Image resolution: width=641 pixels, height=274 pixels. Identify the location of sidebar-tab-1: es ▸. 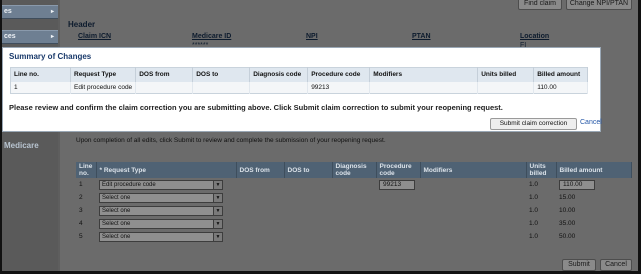
(30, 12).